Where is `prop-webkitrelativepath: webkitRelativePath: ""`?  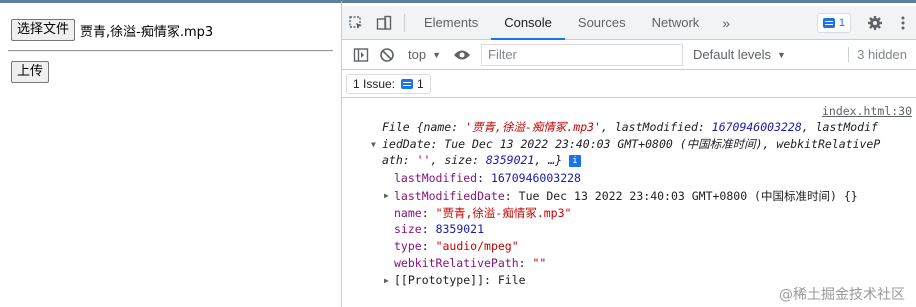
prop-webkitrelativepath: webkitRelativePath: "" is located at coordinates (470, 263).